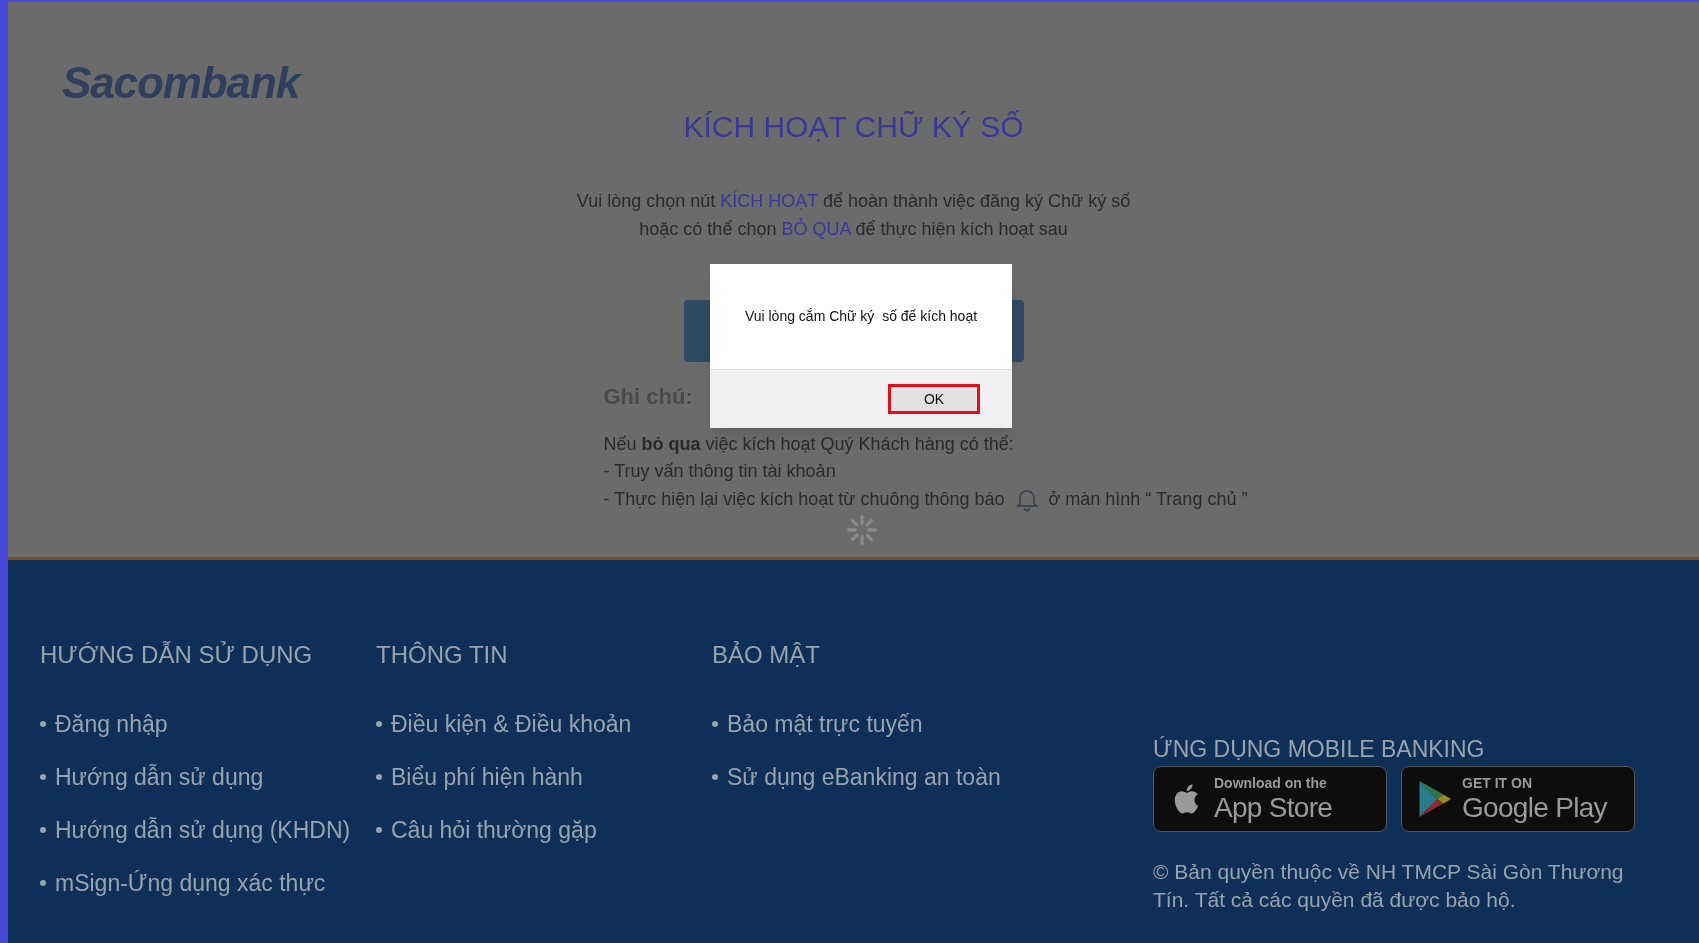 This screenshot has height=943, width=1699. I want to click on badge-store-name: Google Play, so click(1534, 808).